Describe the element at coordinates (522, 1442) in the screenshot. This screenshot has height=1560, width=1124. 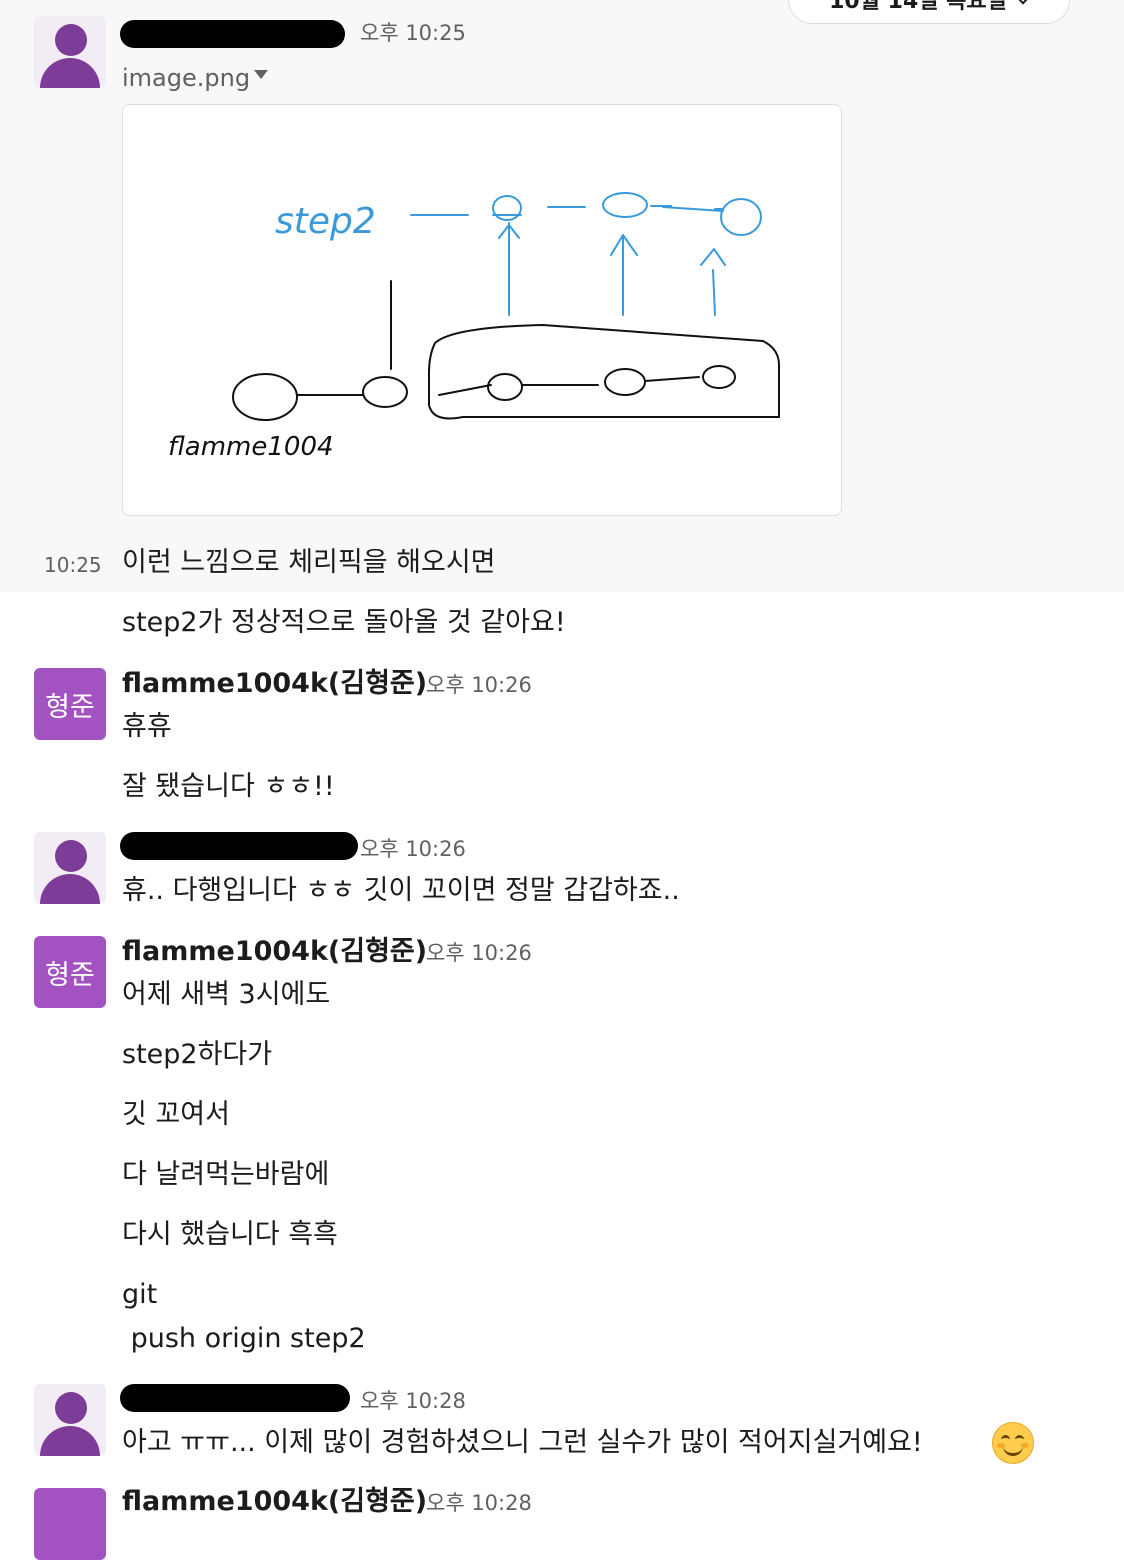
I see `message-text: 아고 ㅠㅠ... 이제 많이 경험하셨으니 그런 실수가 많이 적어지실거예요!` at that location.